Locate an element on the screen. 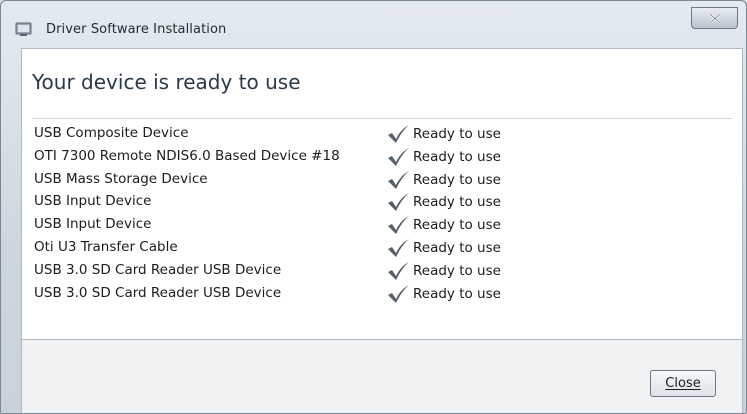  close-button-label: Close is located at coordinates (683, 383).